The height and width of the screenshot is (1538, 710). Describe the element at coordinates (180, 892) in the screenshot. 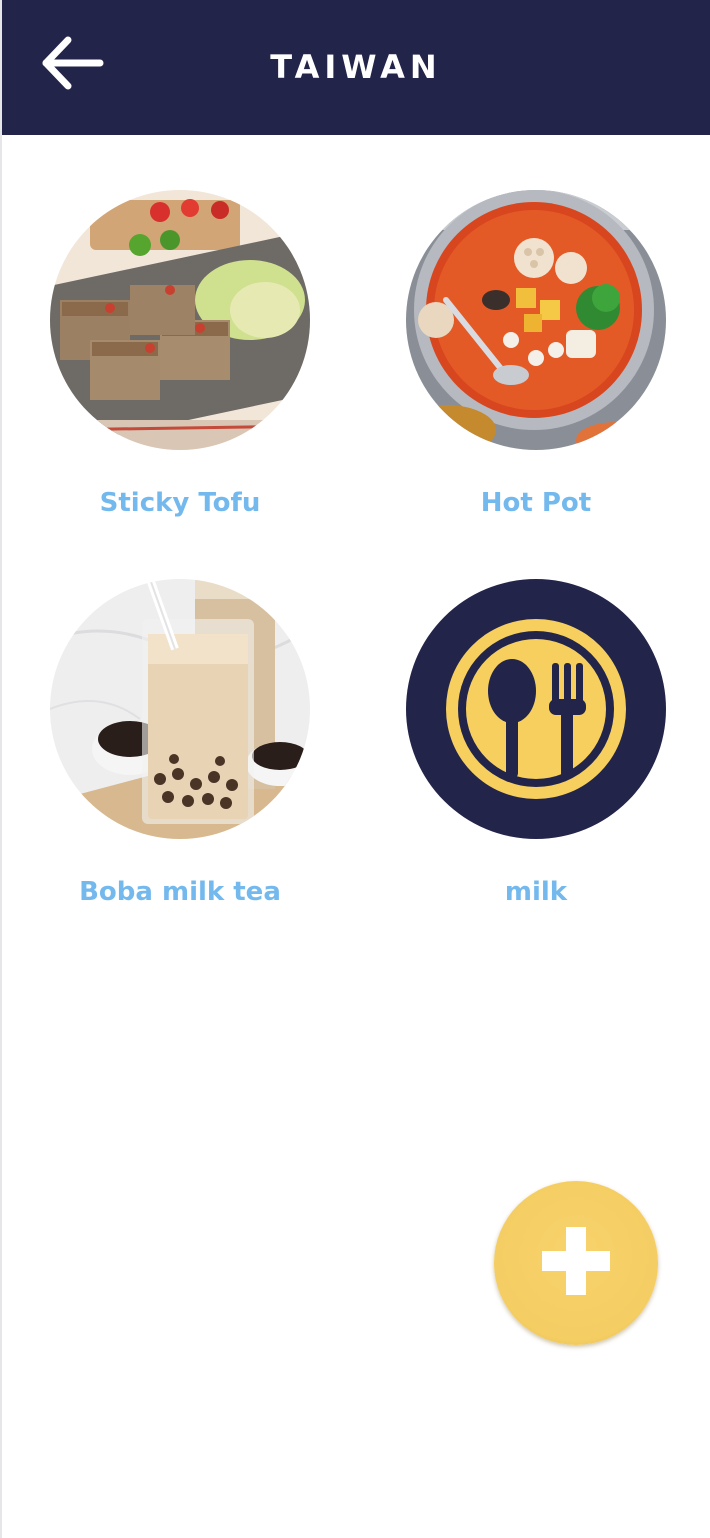

I see `food-name: Boba milk tea` at that location.